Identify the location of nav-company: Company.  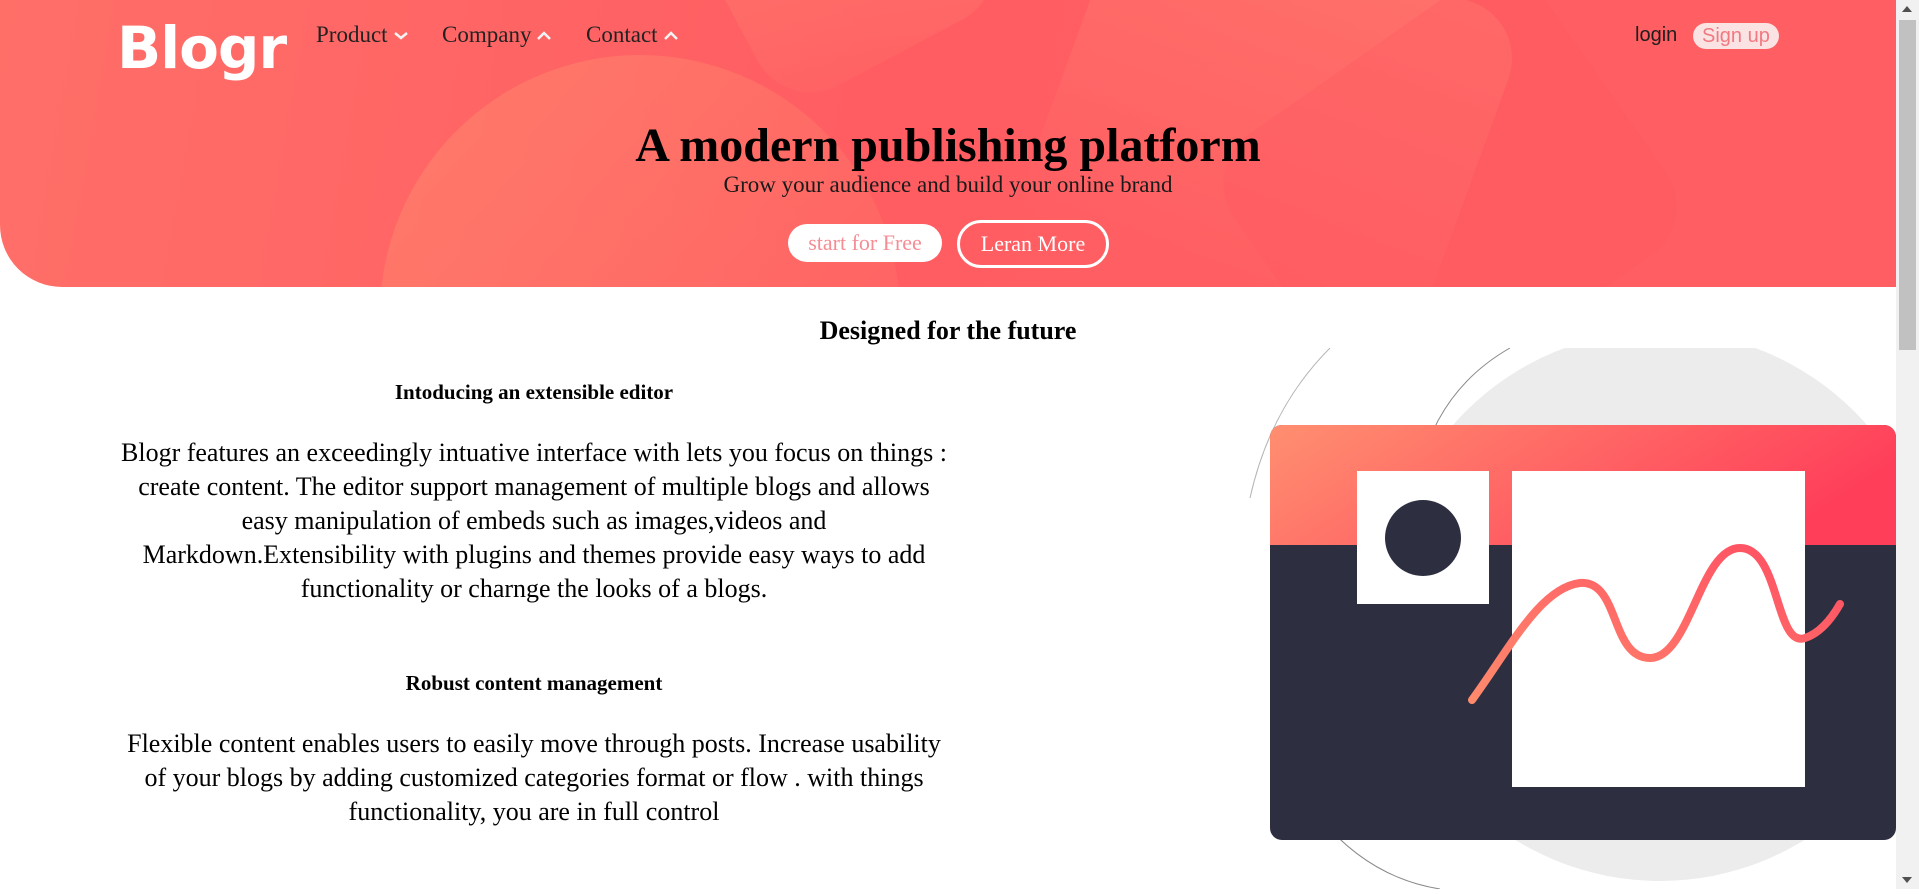
(497, 35).